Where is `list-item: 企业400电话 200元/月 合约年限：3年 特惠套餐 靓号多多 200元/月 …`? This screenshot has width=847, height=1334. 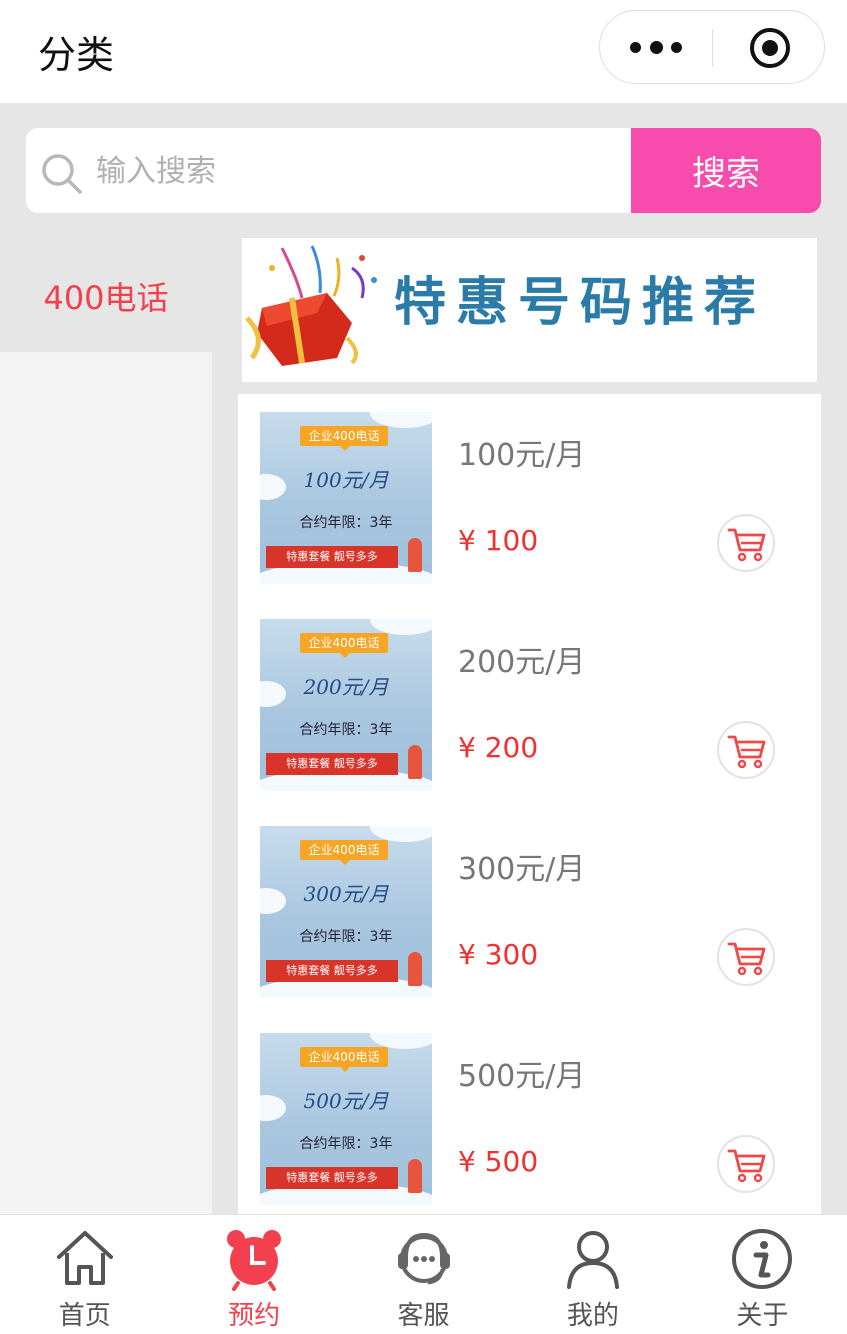 list-item: 企业400电话 200元/月 合约年限：3年 特惠套餐 靓号多多 200元/月 … is located at coordinates (529, 704).